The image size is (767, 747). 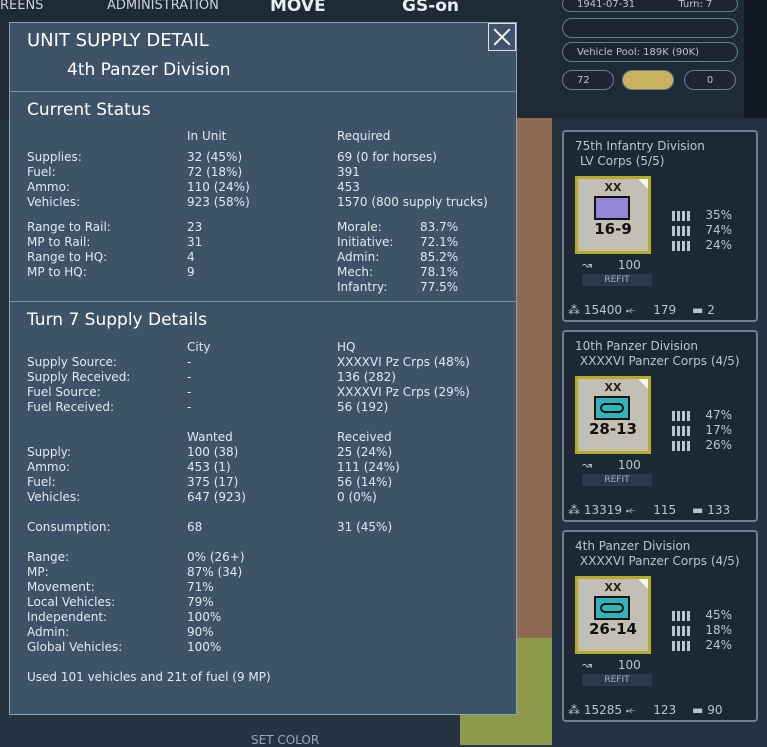 What do you see at coordinates (89, 110) in the screenshot?
I see `current-status-heading: Current Status` at bounding box center [89, 110].